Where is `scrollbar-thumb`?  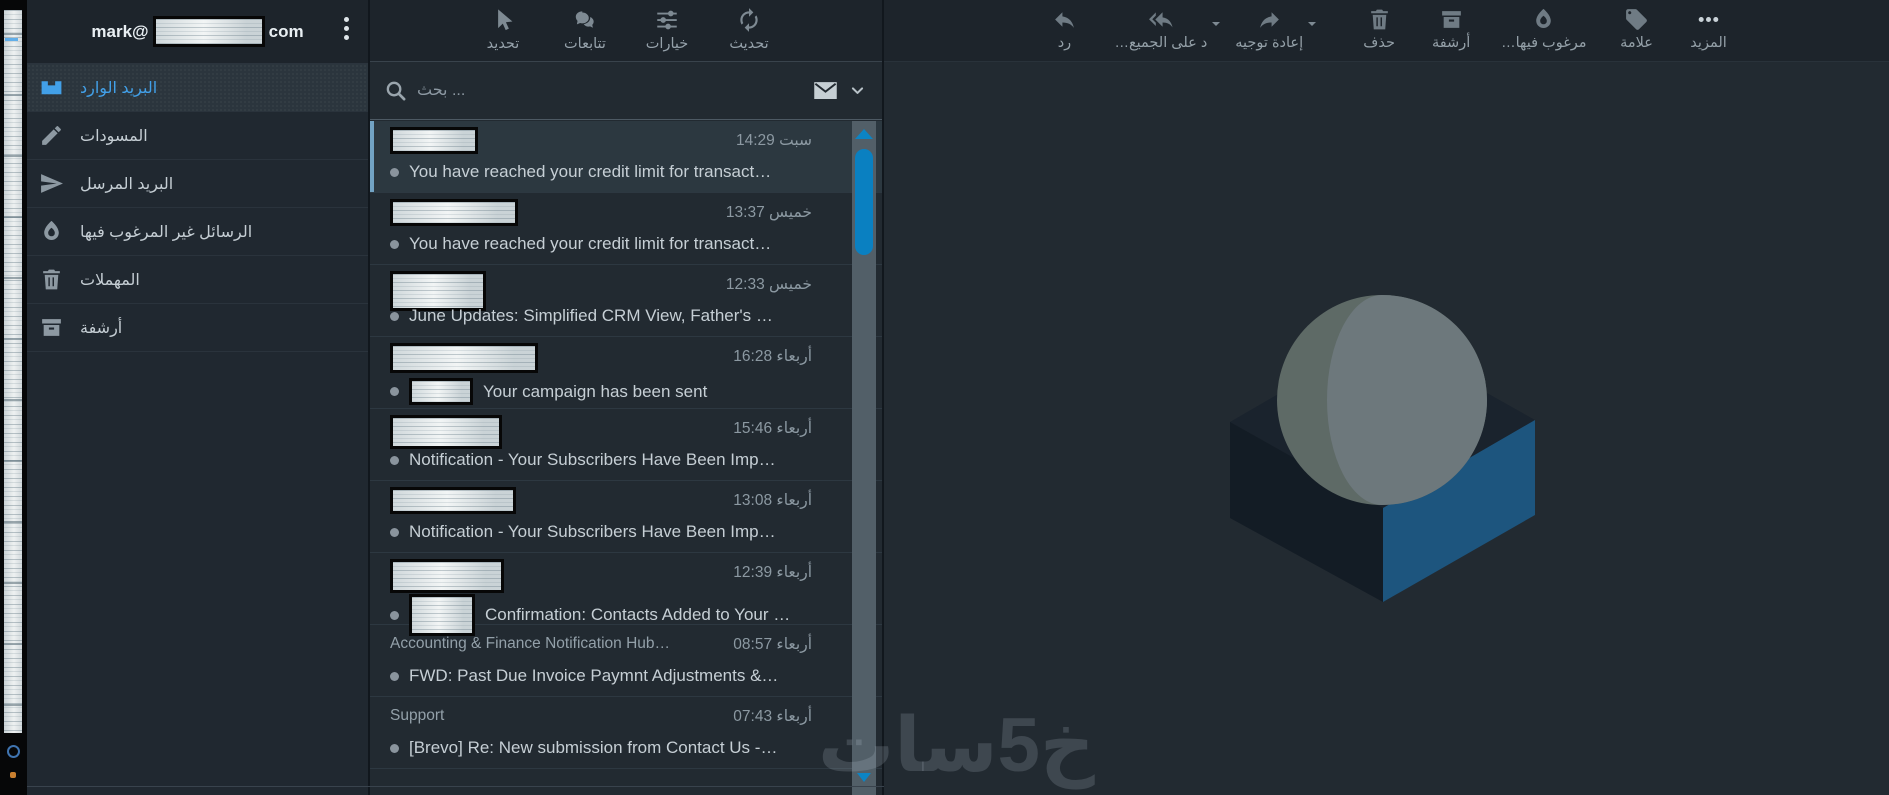
scrollbar-thumb is located at coordinates (864, 202).